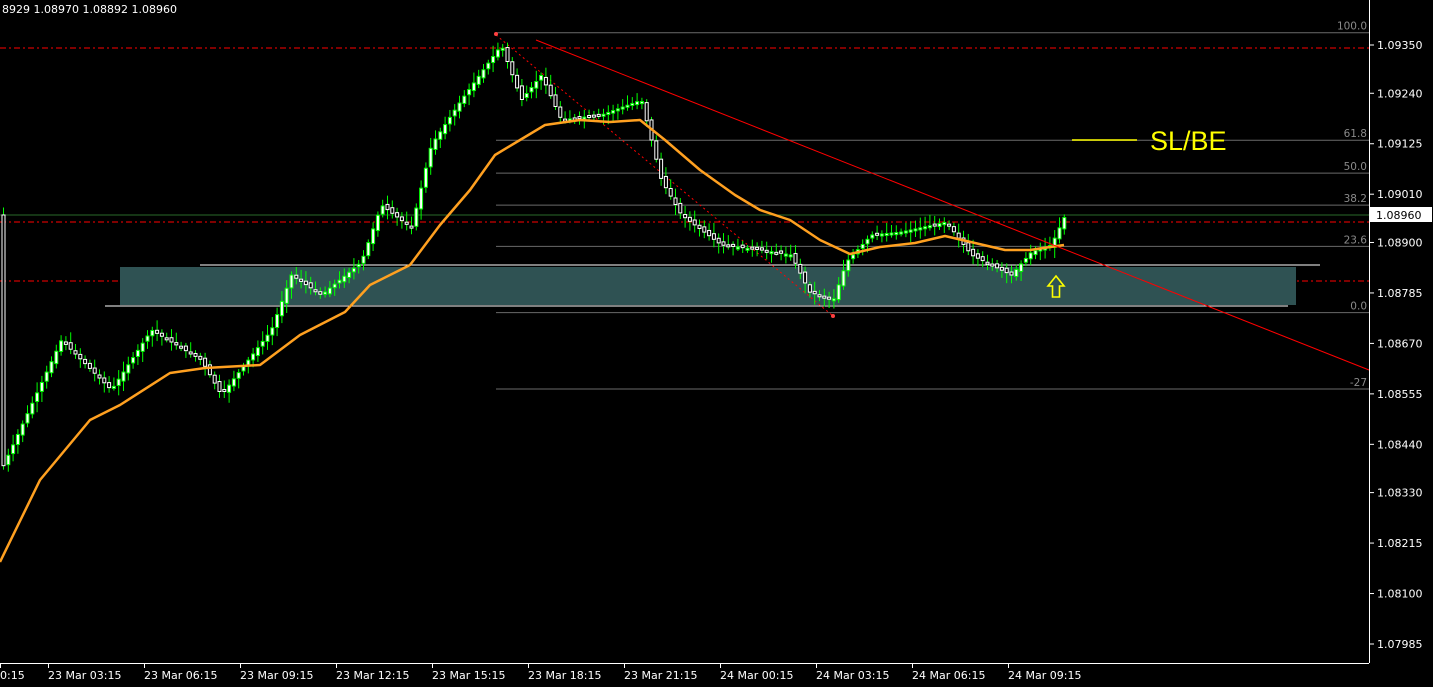 Image resolution: width=1433 pixels, height=687 pixels. What do you see at coordinates (1188, 141) in the screenshot?
I see `slbe-label: SL/BE` at bounding box center [1188, 141].